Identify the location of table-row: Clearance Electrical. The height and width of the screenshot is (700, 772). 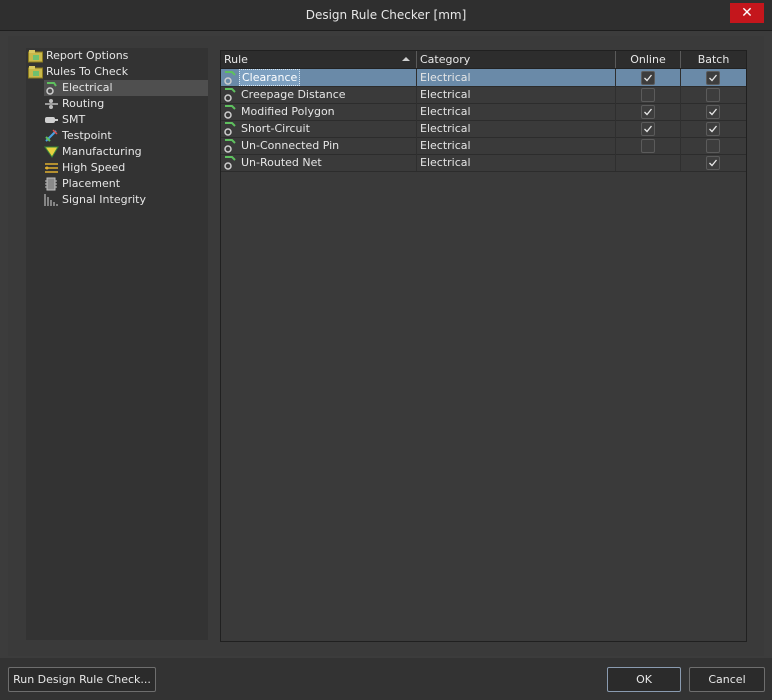
(483, 78).